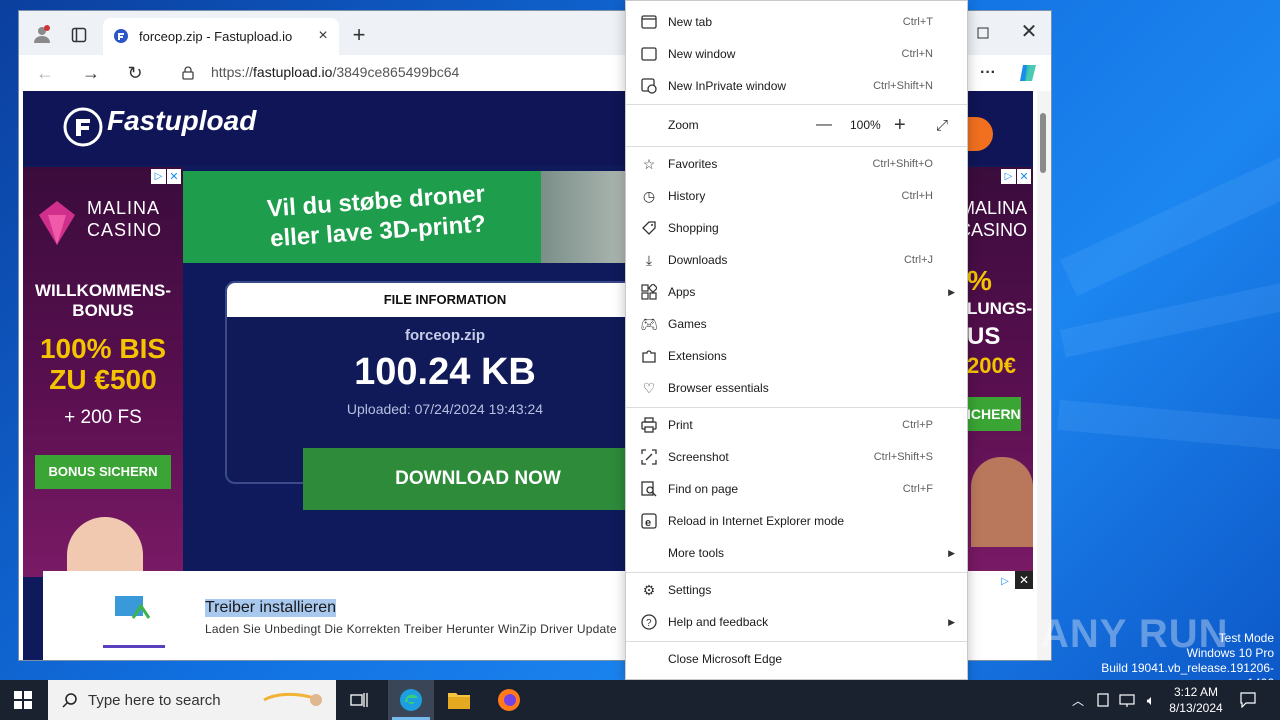 The image size is (1280, 720). I want to click on network-icon, so click(1127, 700).